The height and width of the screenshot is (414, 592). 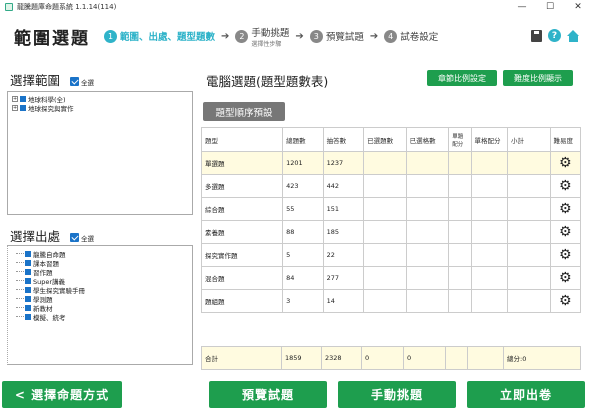 I want to click on col-header: 小計, so click(x=528, y=139).